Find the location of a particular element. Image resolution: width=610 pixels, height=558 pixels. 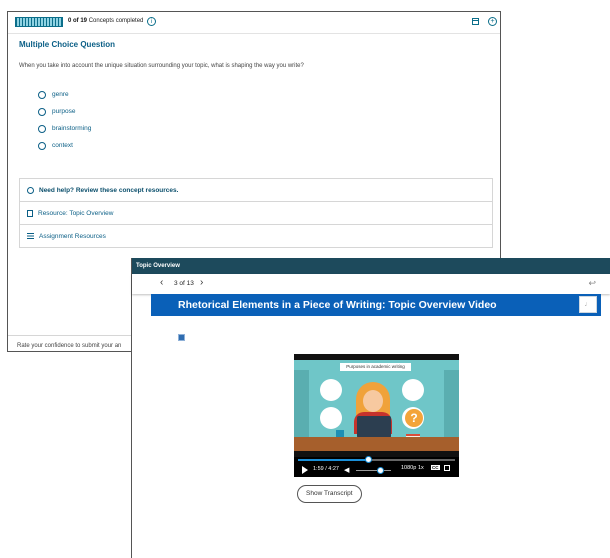

seek-handle is located at coordinates (368, 459).